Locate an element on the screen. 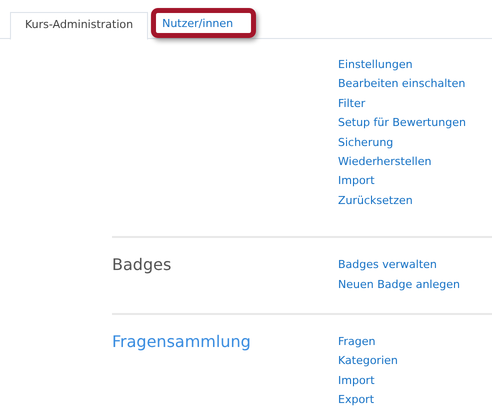  tab: Kurs-Administration is located at coordinates (79, 26).